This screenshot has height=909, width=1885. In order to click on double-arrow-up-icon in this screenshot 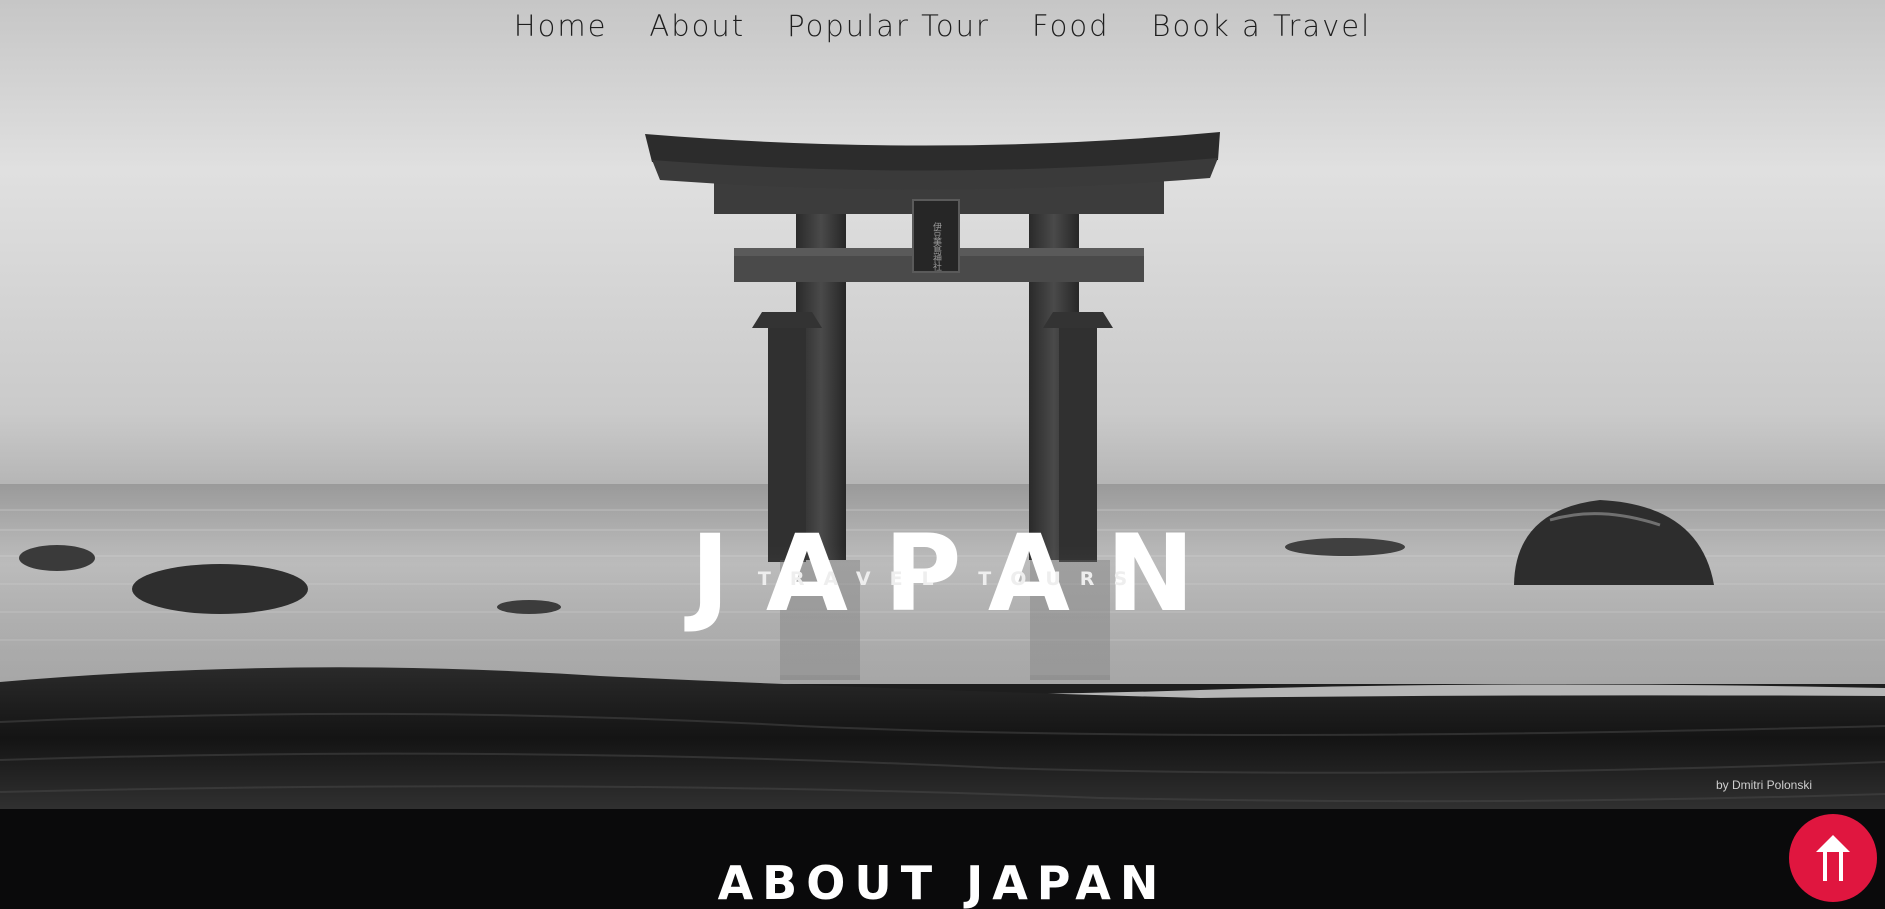, I will do `click(1833, 858)`.